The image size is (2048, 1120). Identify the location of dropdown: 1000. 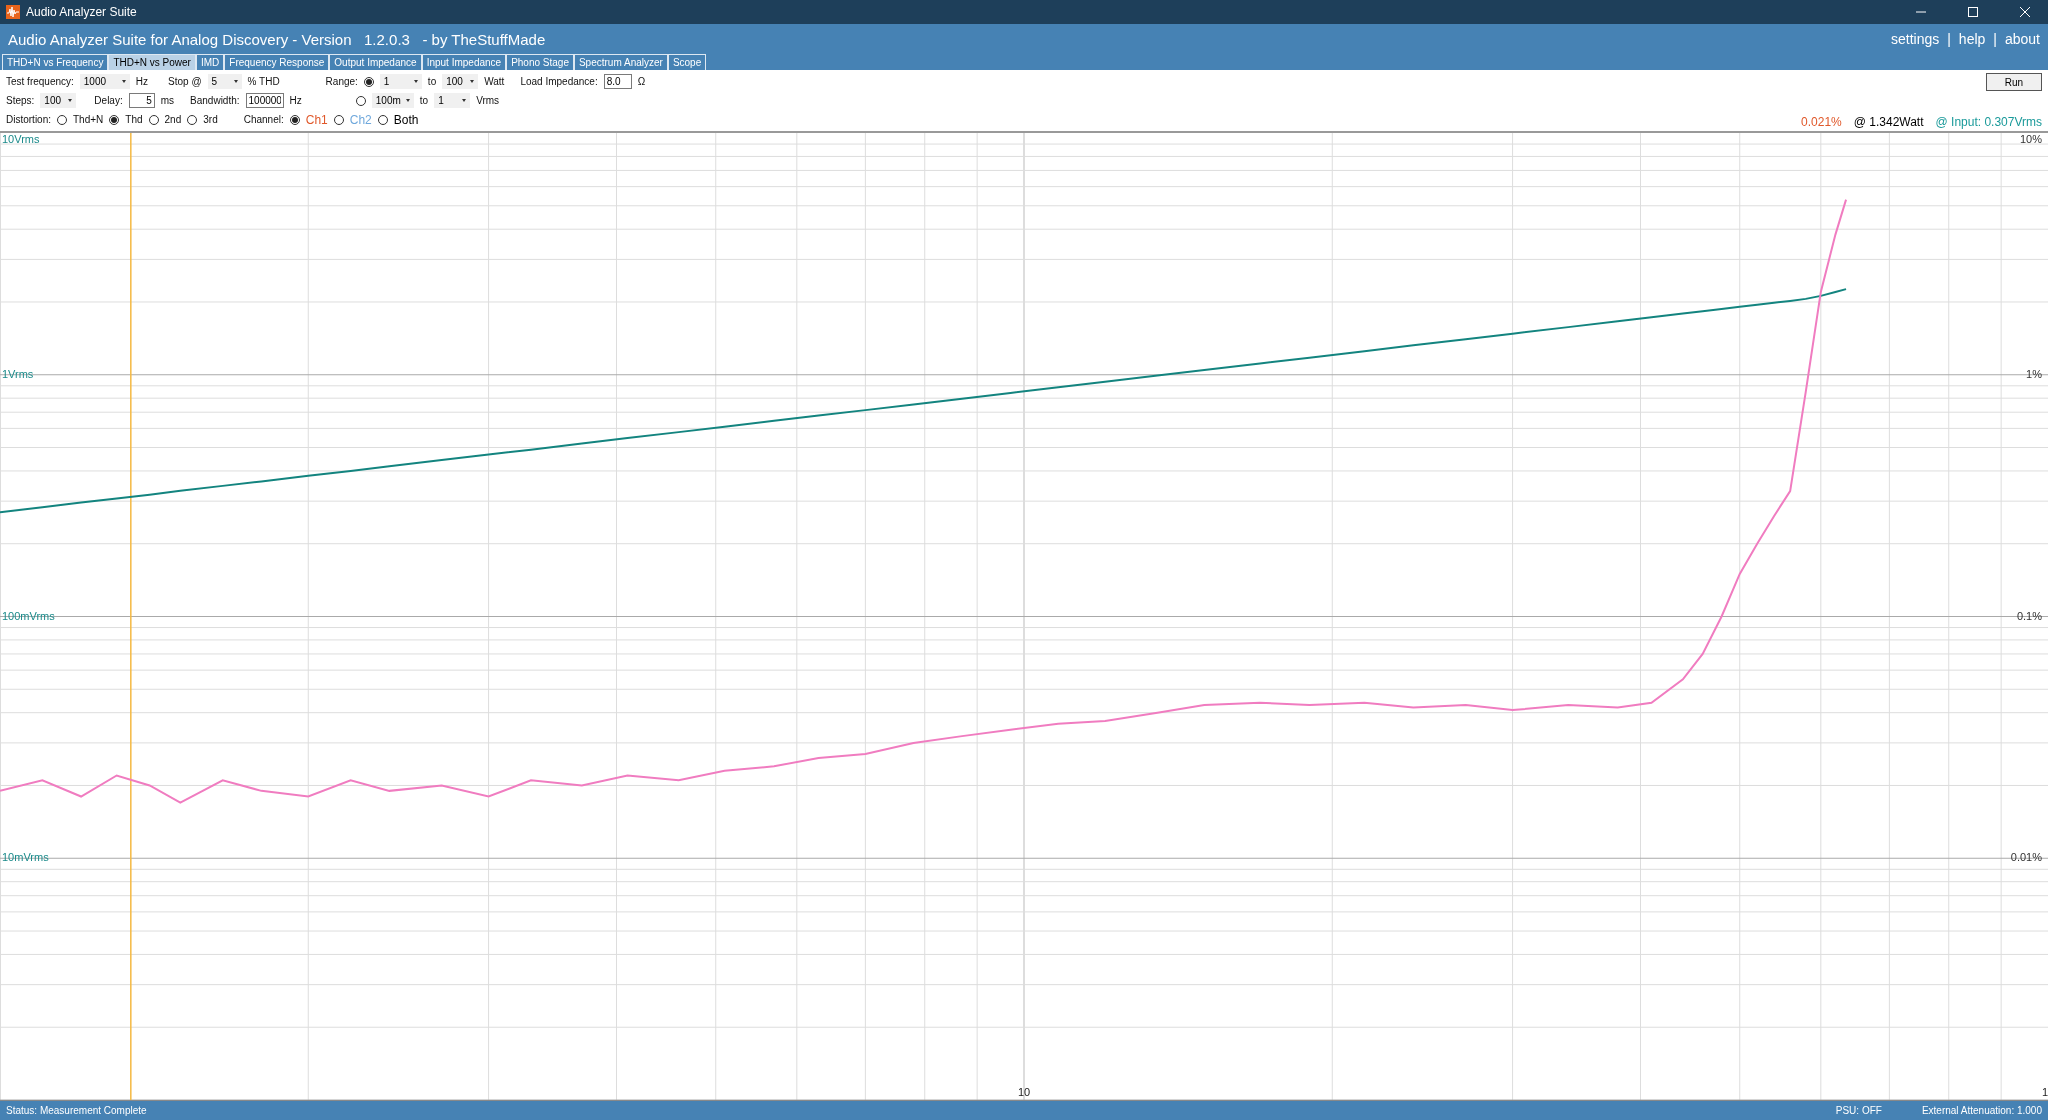
(104, 81).